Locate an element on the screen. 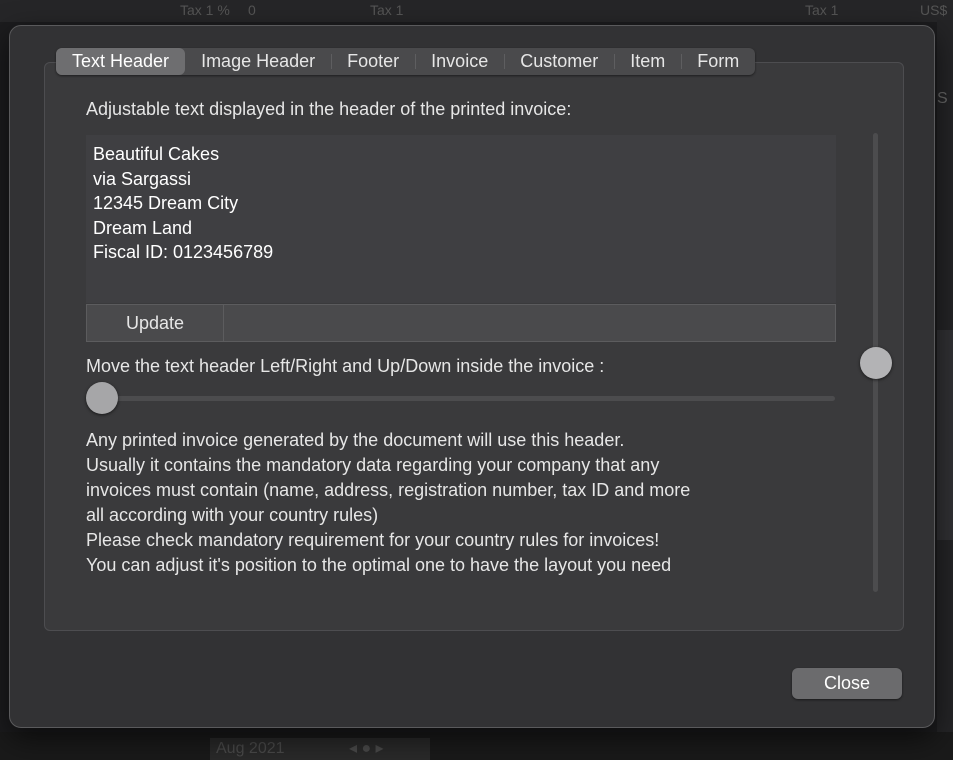  background-toolbar: Tax 1 % 0 Tax 1 Tax 1 US$ is located at coordinates (476, 11).